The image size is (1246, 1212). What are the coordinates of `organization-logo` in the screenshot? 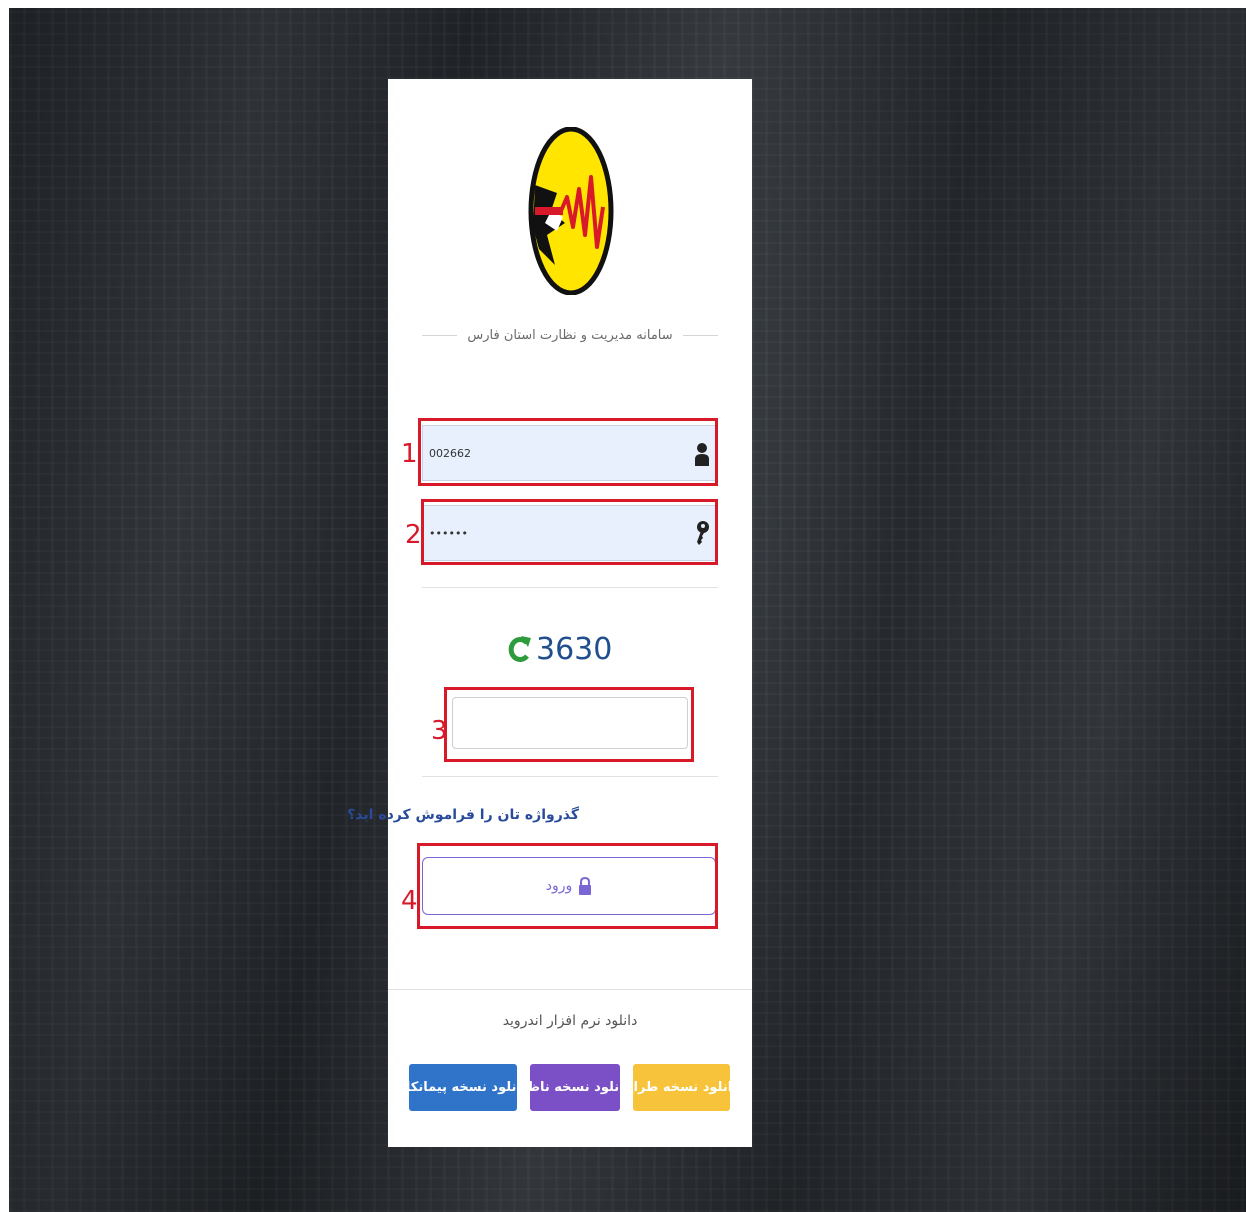 It's located at (571, 211).